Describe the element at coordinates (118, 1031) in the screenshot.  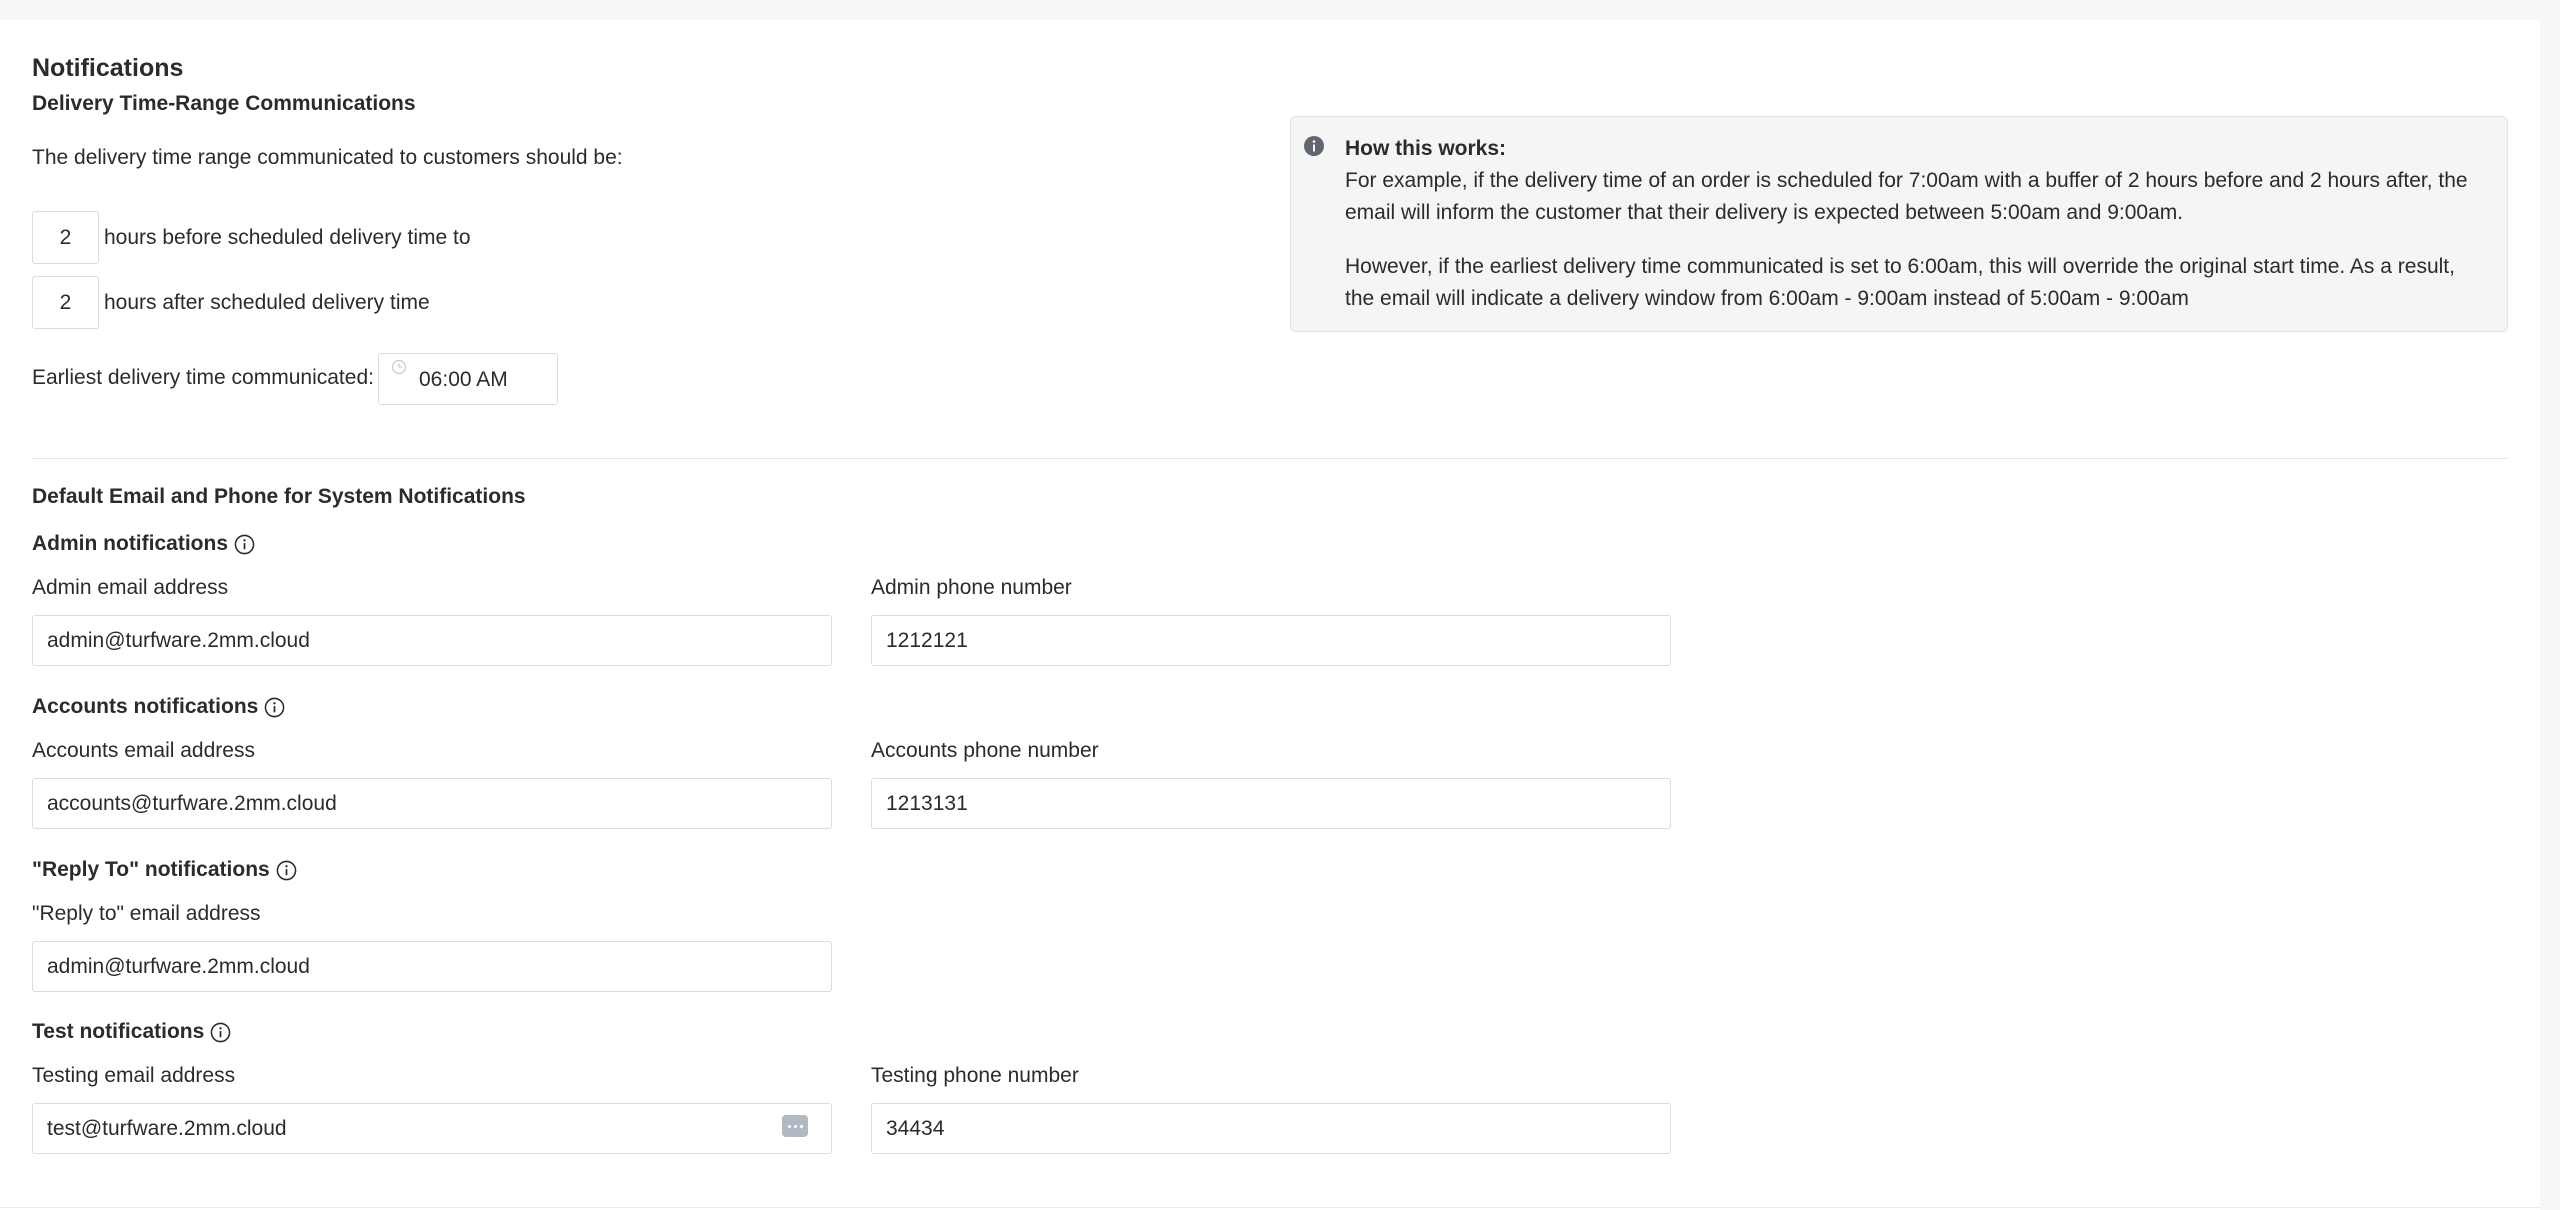
I see `test-notifications-title-text: Test notifications` at that location.